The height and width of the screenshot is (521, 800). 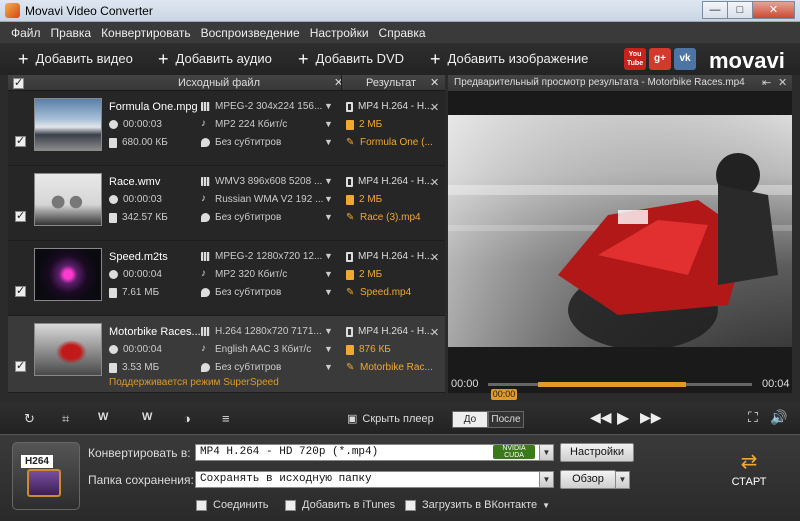 I want to click on rotate-icon: ↻, so click(x=29, y=419).